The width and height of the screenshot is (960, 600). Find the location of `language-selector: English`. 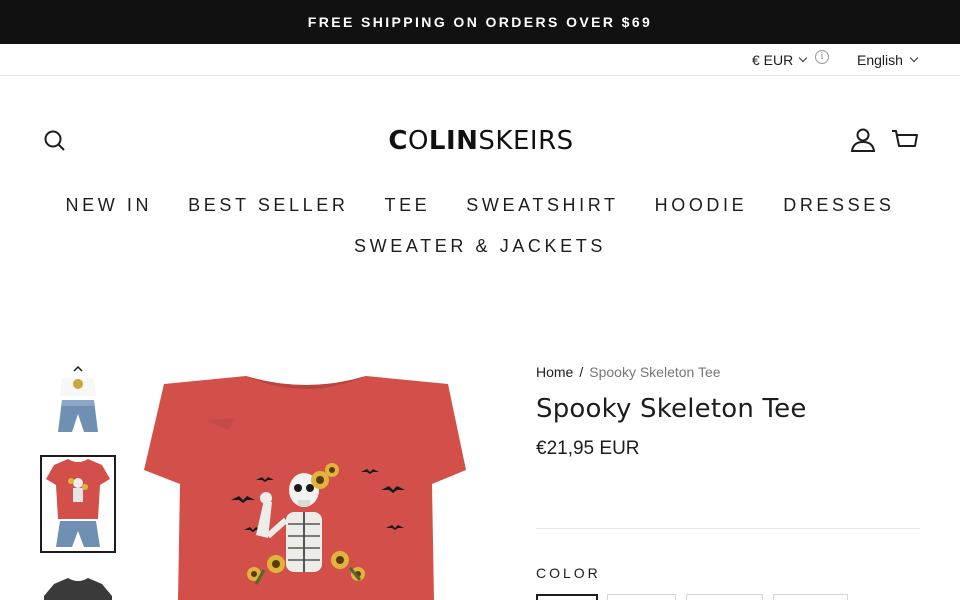

language-selector: English is located at coordinates (888, 60).